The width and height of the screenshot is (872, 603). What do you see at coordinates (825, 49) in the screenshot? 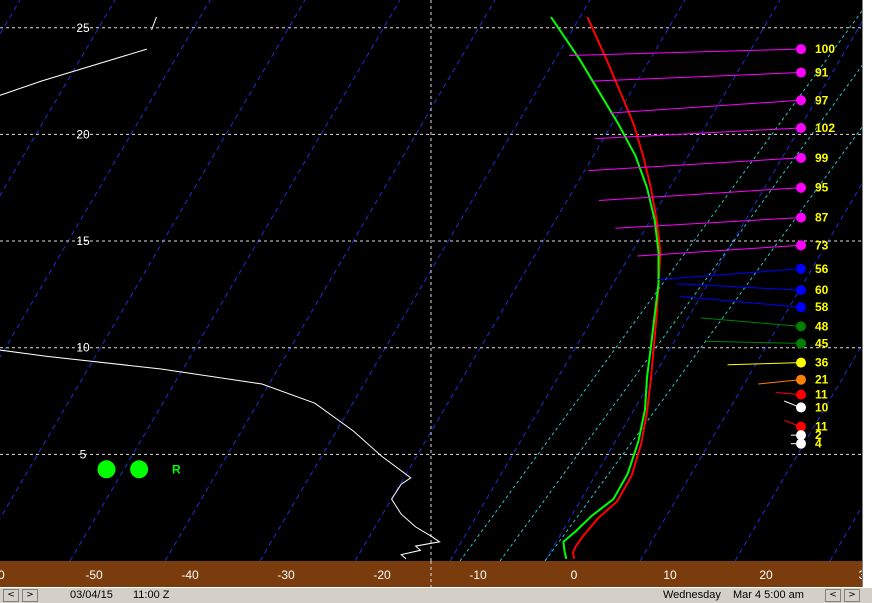
I see `wind-speed-label: 100` at bounding box center [825, 49].